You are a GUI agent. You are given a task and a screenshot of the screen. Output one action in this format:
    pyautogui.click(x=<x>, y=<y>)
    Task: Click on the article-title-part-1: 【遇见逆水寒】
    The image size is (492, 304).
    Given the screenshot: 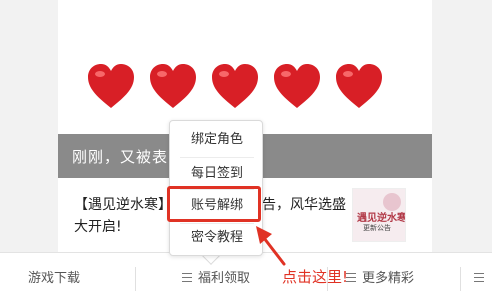 What is the action you would take?
    pyautogui.click(x=123, y=205)
    